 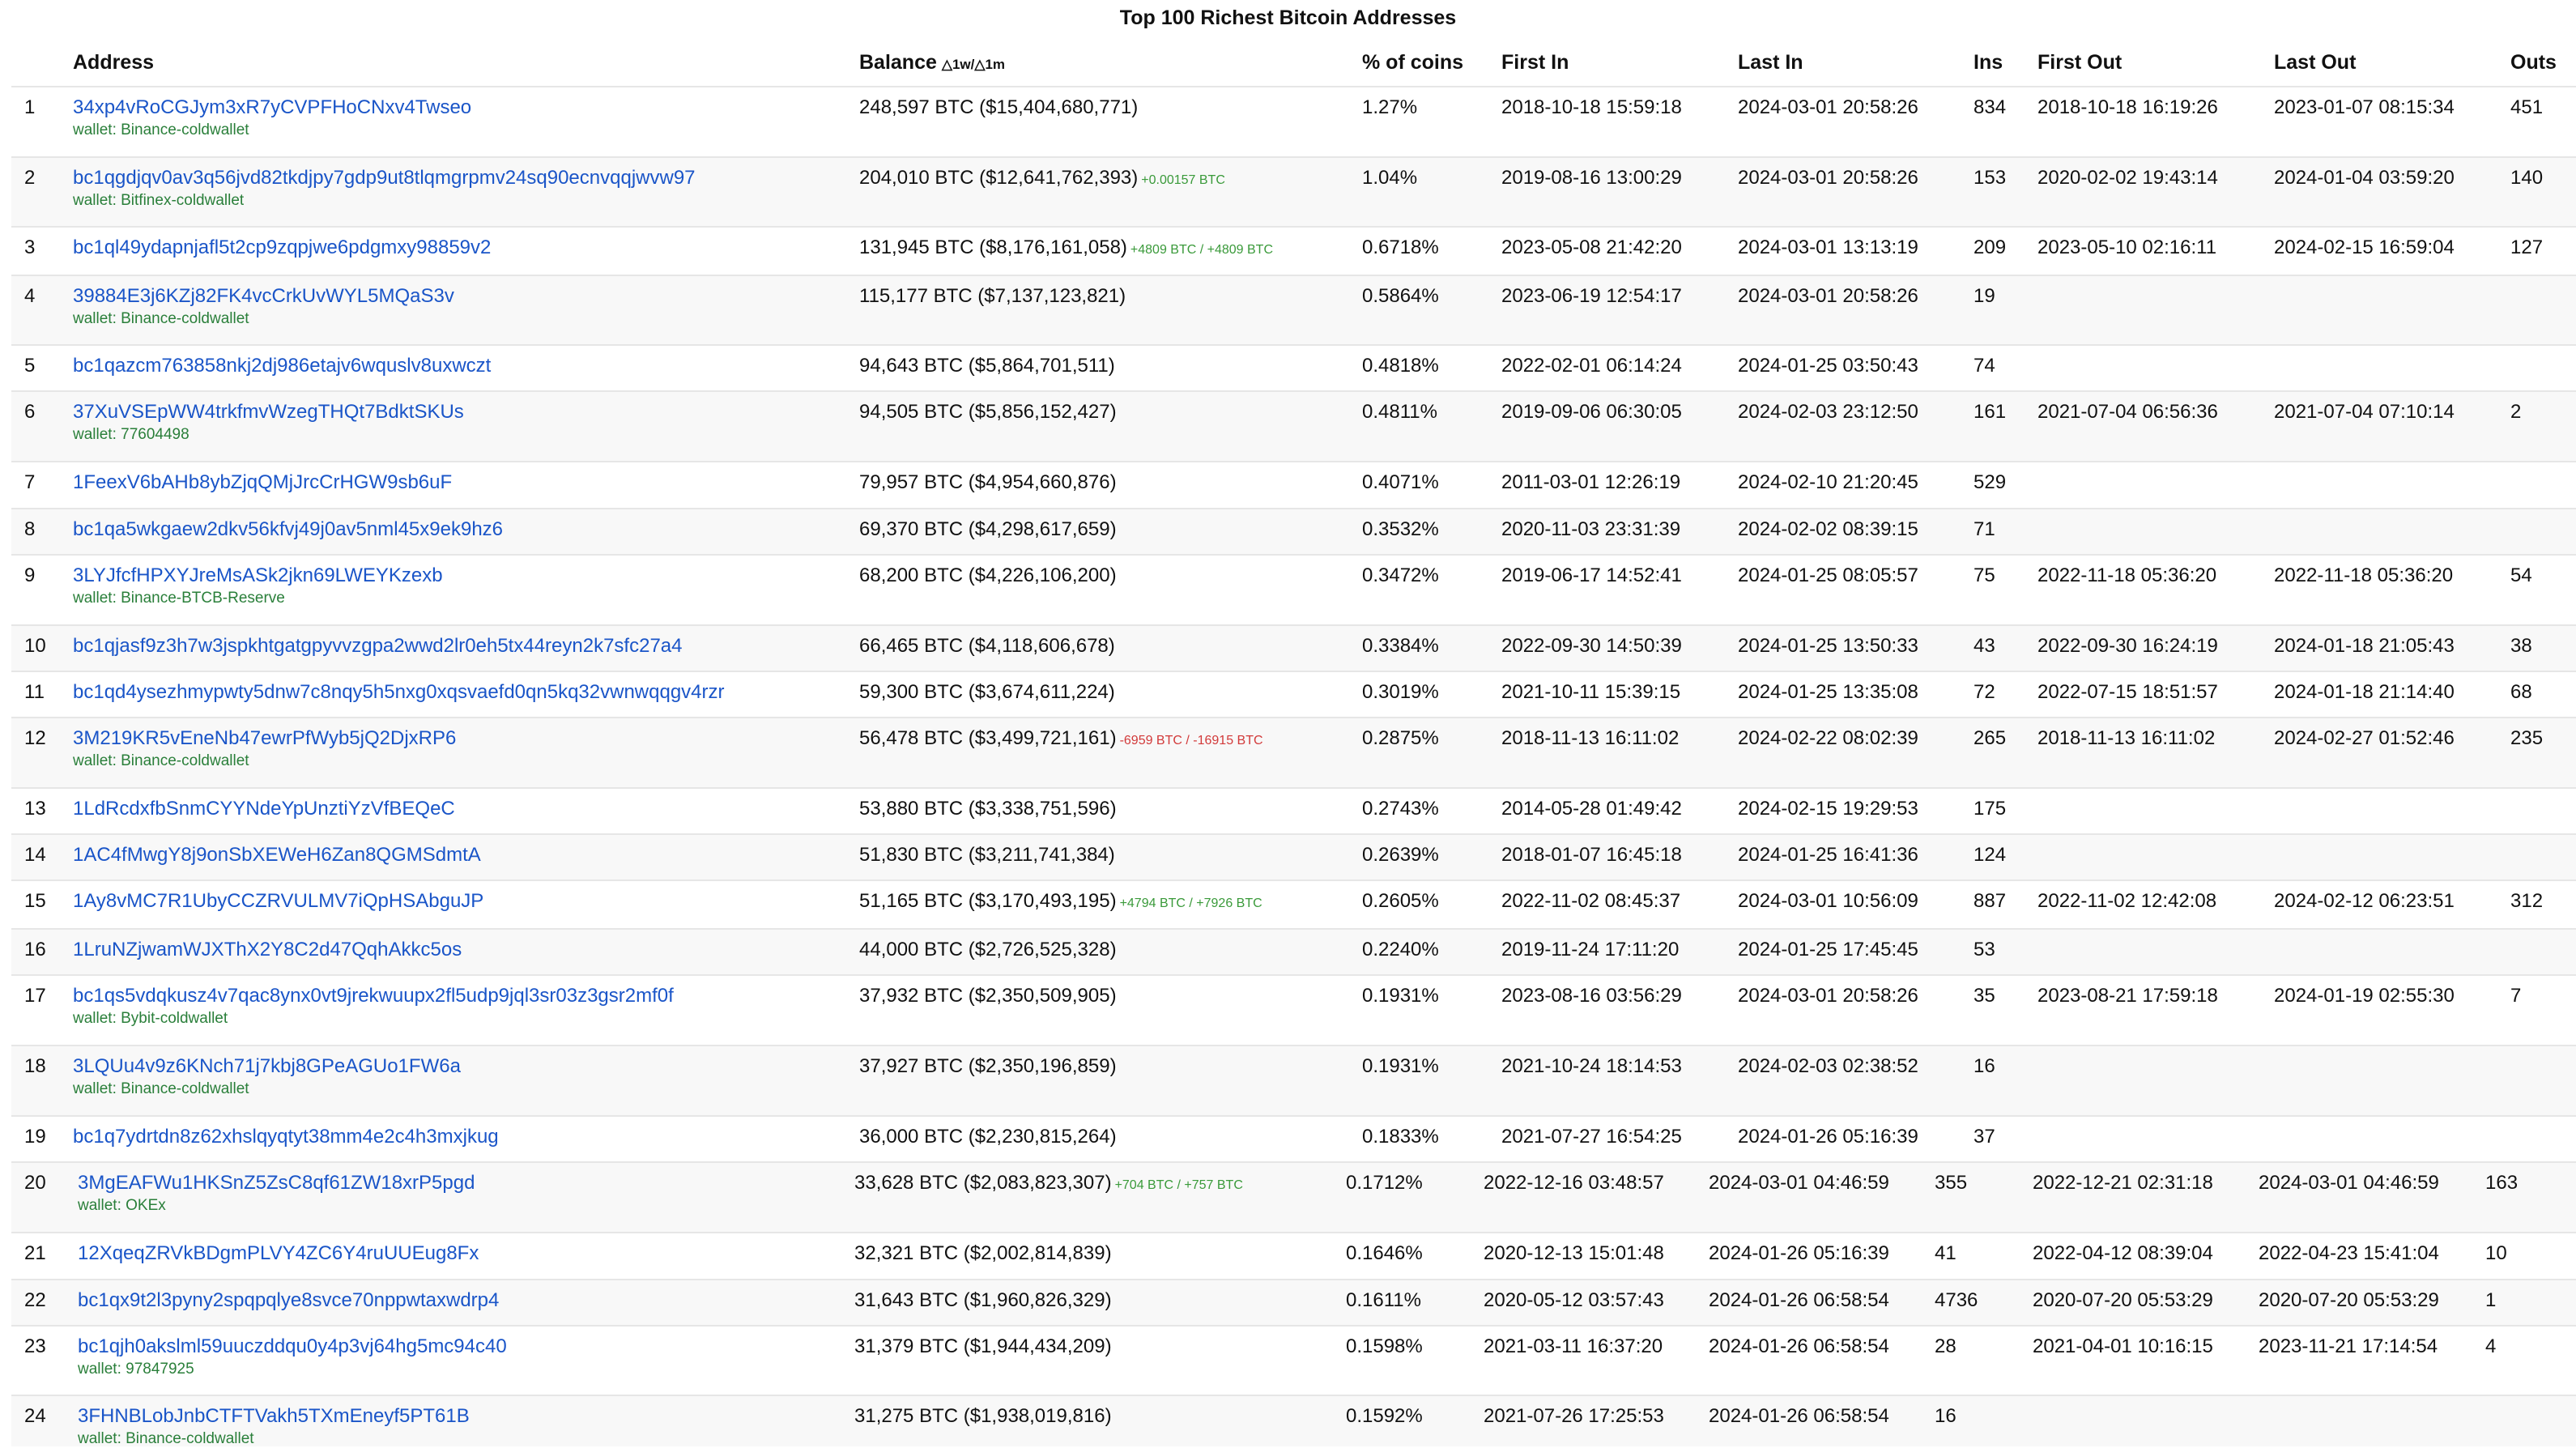 I want to click on pct-cell: 0.2743%, so click(x=1400, y=809).